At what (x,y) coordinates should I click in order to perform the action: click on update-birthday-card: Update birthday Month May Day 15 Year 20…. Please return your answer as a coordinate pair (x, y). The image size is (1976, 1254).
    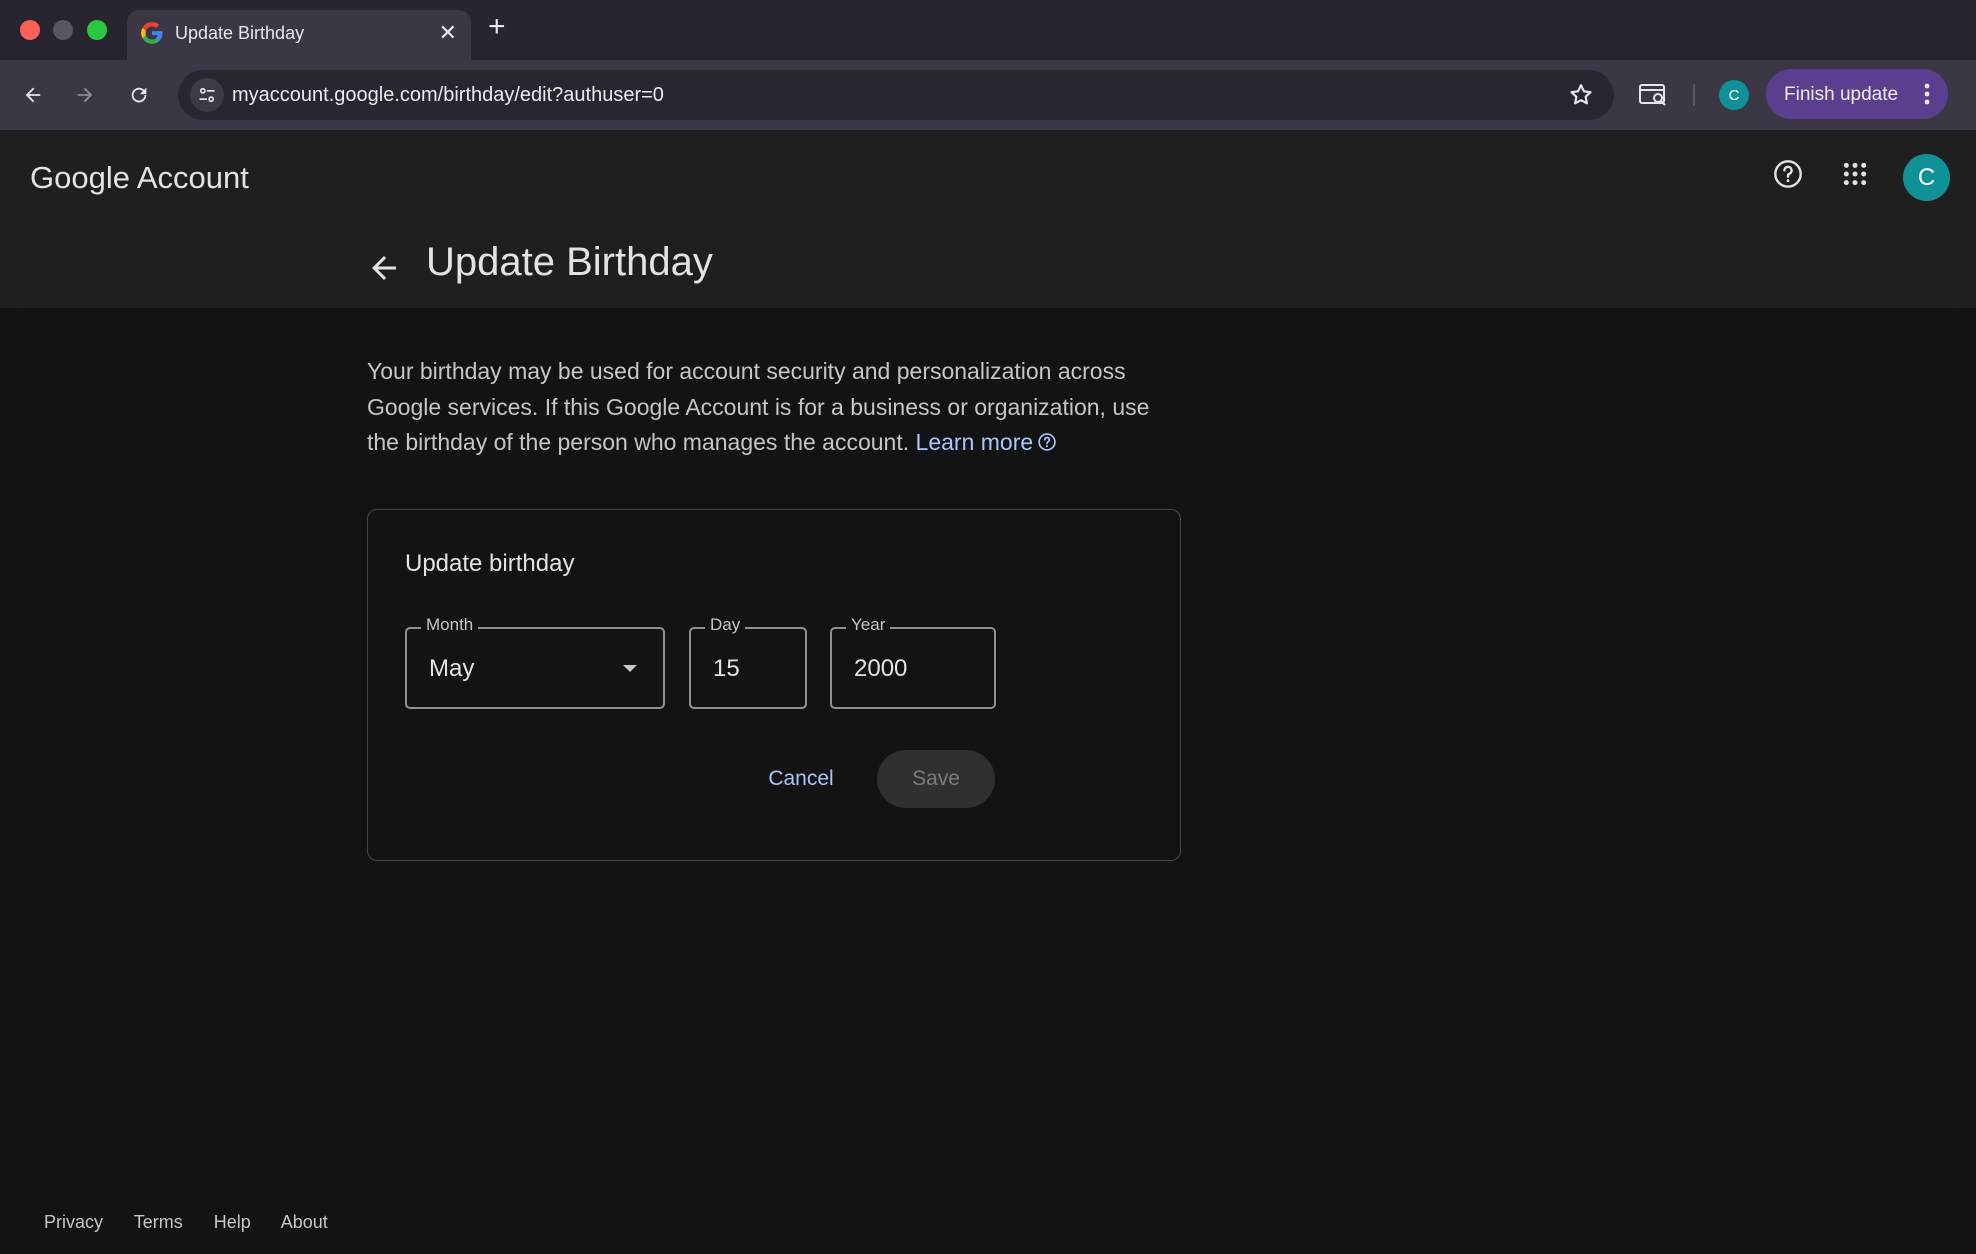
    Looking at the image, I should click on (774, 685).